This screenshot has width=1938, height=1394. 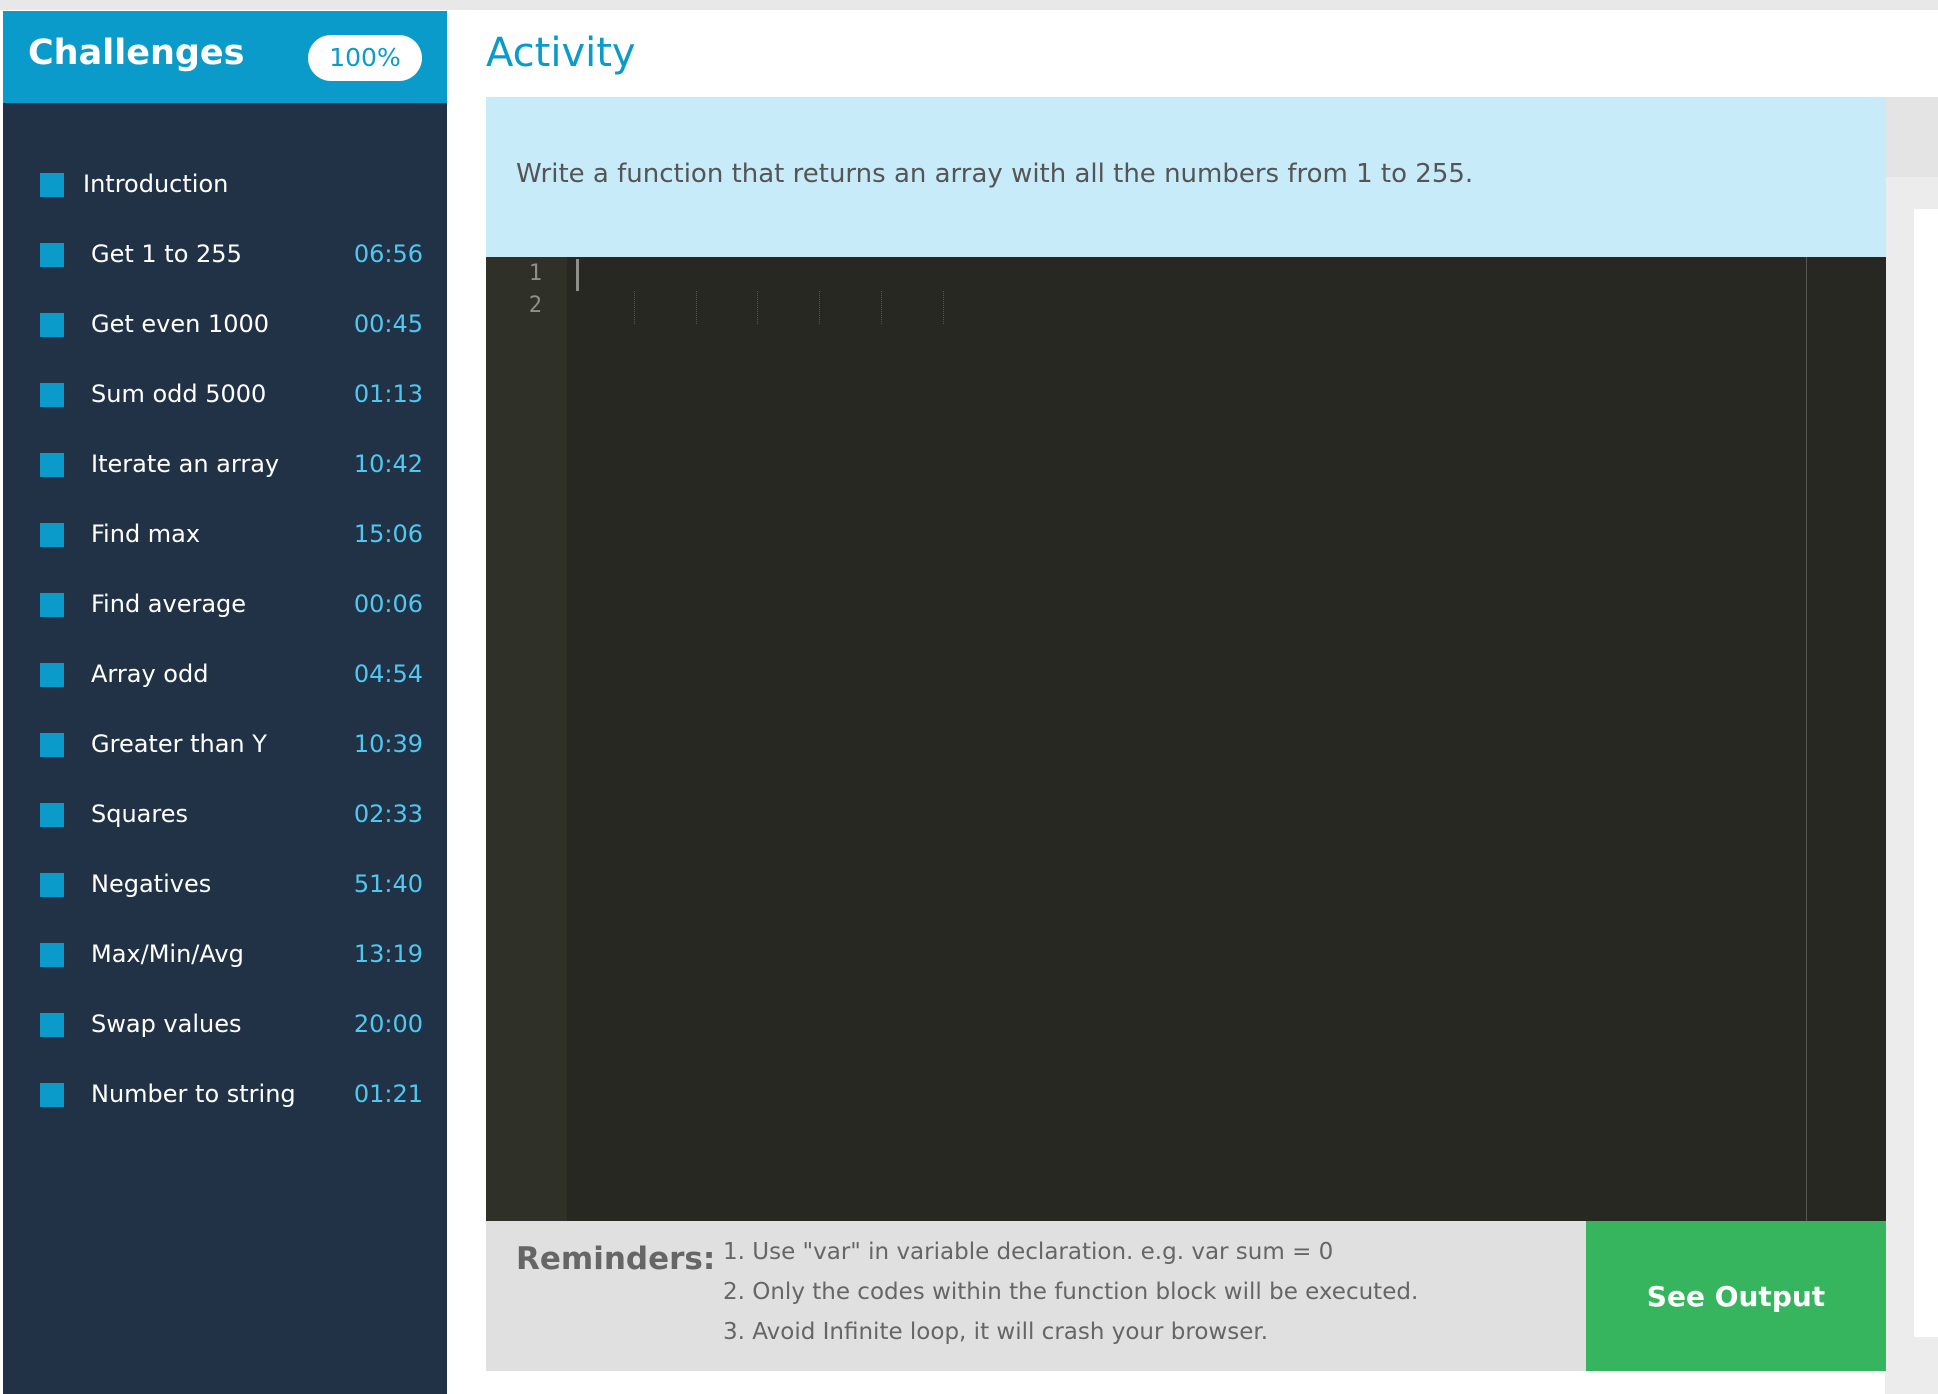 What do you see at coordinates (388, 884) in the screenshot?
I see `challenge-time: 51:40` at bounding box center [388, 884].